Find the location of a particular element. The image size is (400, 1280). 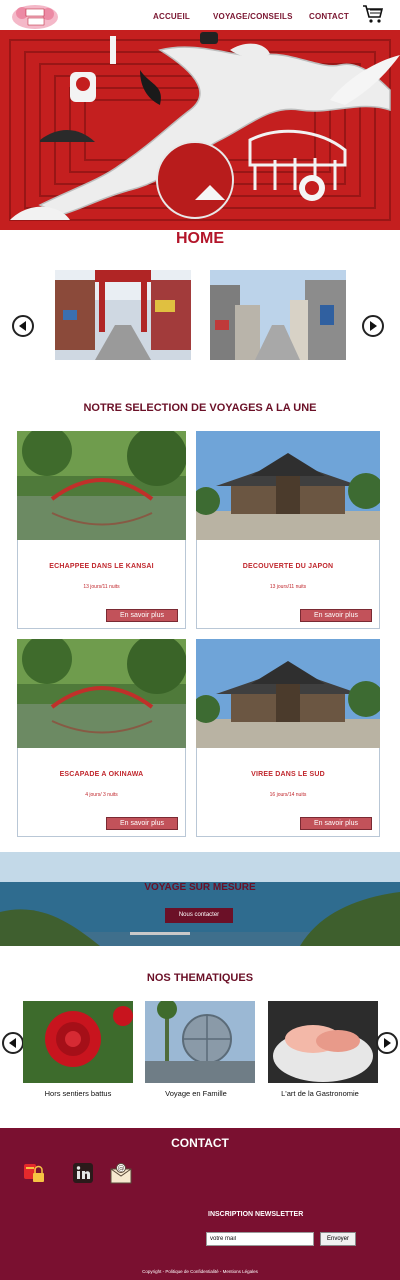

theme-image-family is located at coordinates (200, 1042).